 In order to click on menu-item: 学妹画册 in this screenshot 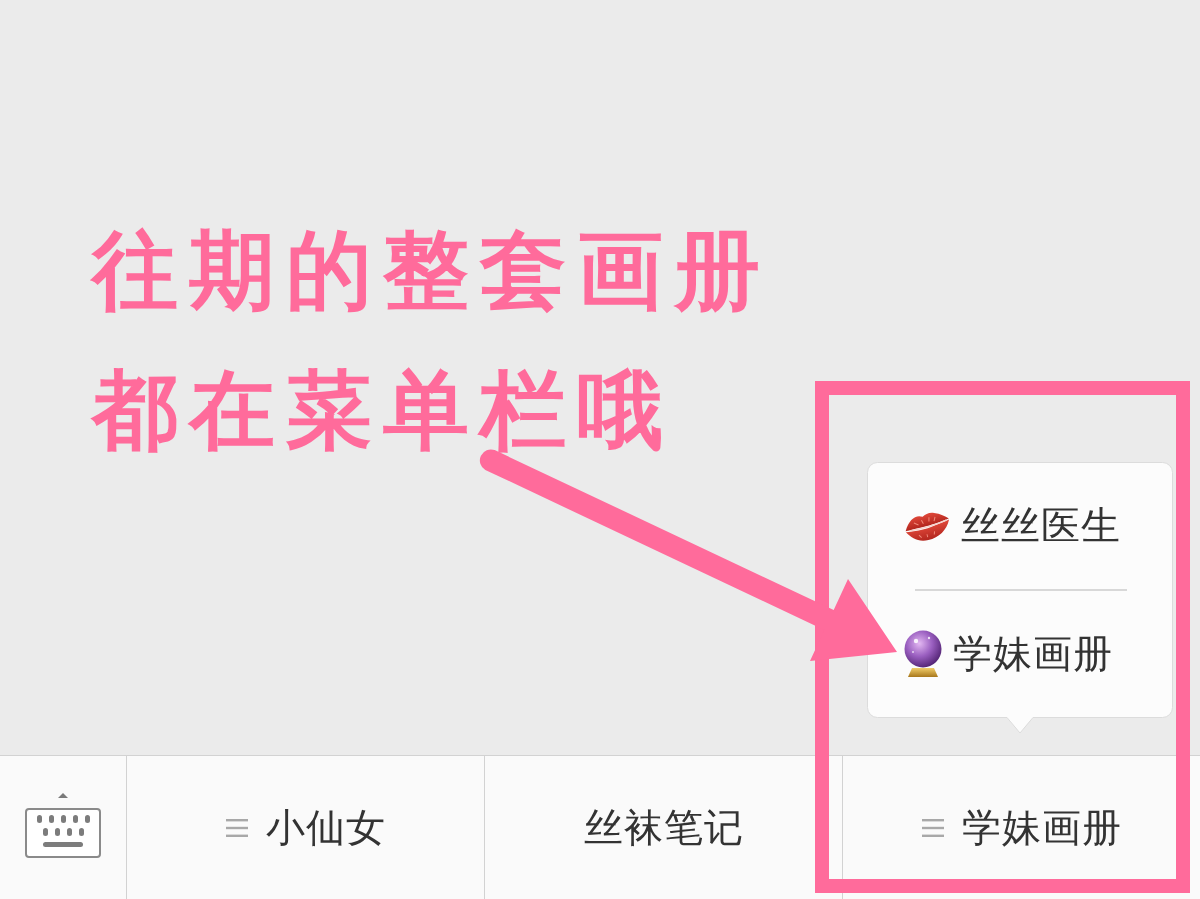, I will do `click(1020, 654)`.